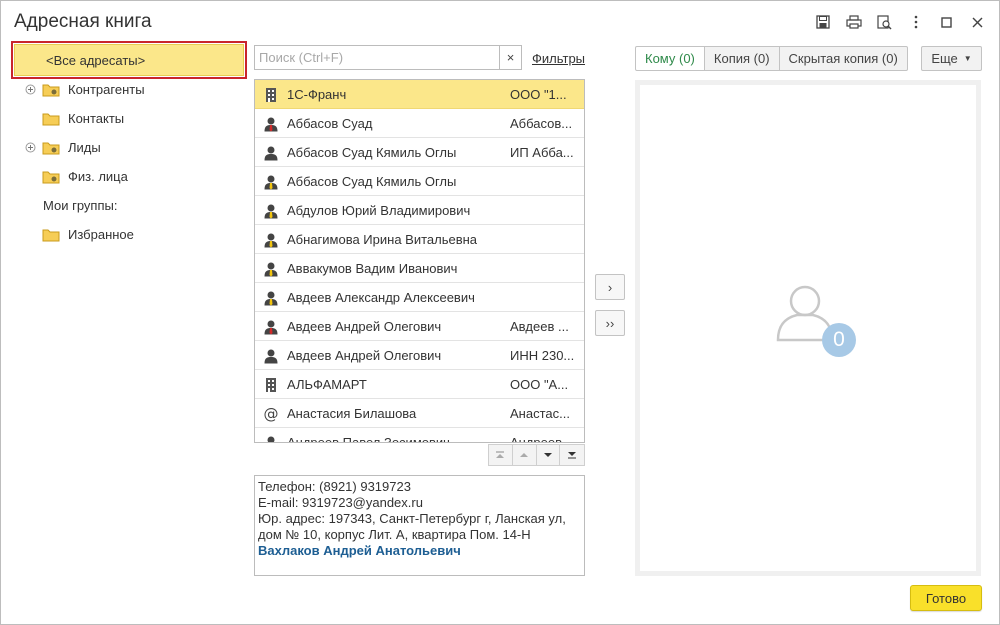 This screenshot has height=625, width=1000. I want to click on tree-item-label: Контрагенты, so click(106, 89).